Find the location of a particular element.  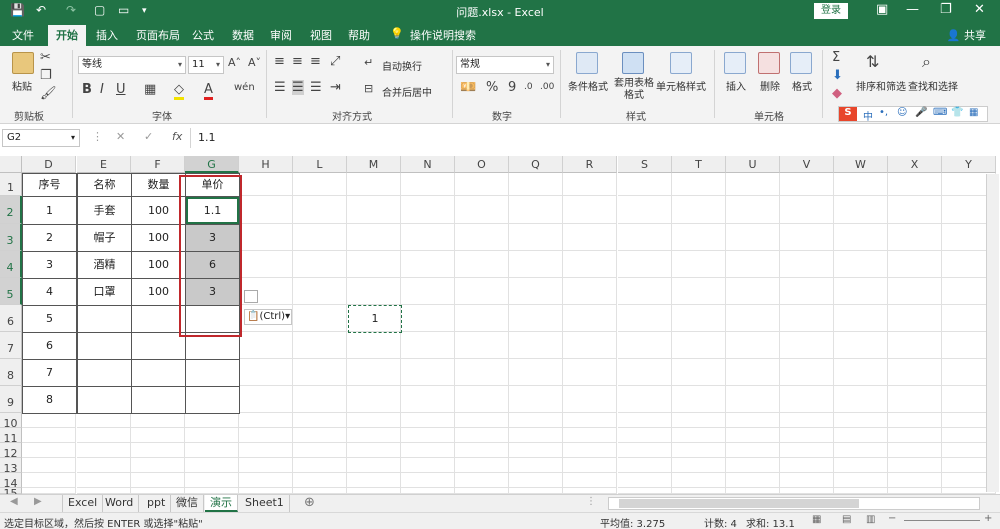

name-box: G2 ▾ is located at coordinates (41, 138).